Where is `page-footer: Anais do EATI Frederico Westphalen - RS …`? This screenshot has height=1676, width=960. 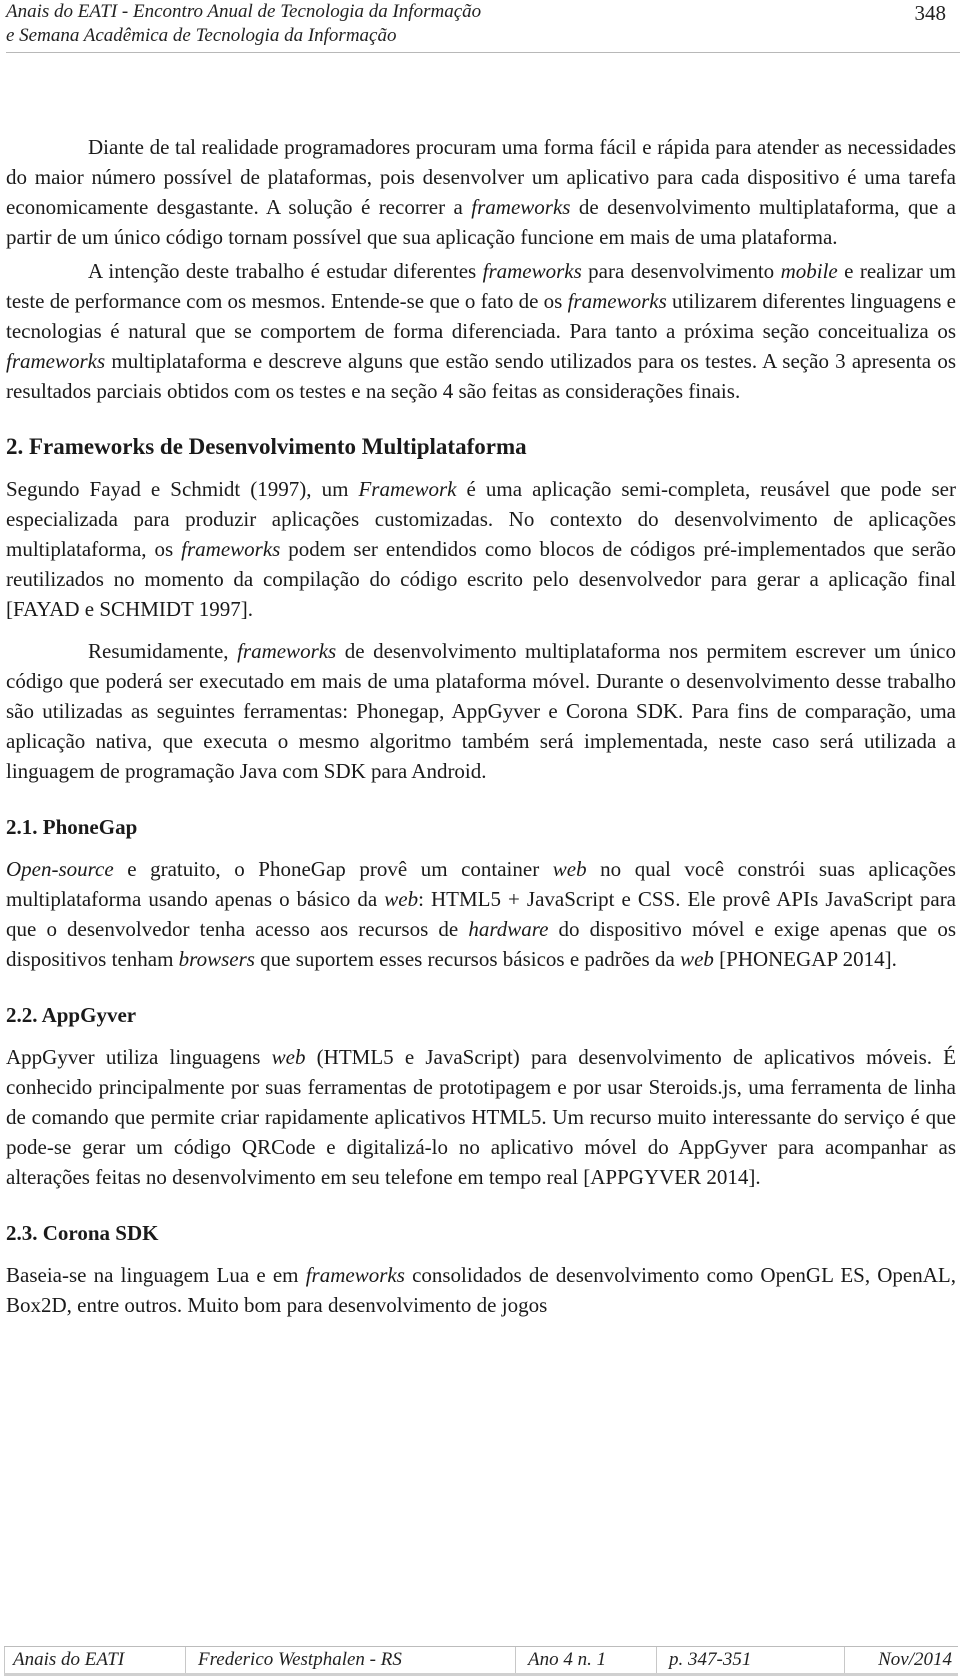 page-footer: Anais do EATI Frederico Westphalen - RS … is located at coordinates (481, 1661).